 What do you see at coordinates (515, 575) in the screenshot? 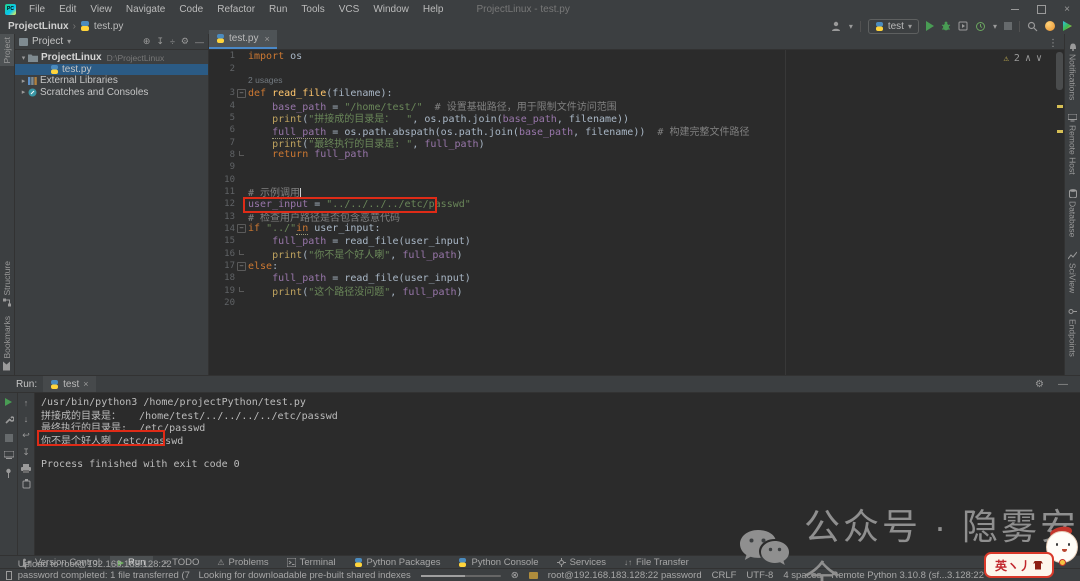
I see `cancel-indexing-icon: ⊗` at bounding box center [515, 575].